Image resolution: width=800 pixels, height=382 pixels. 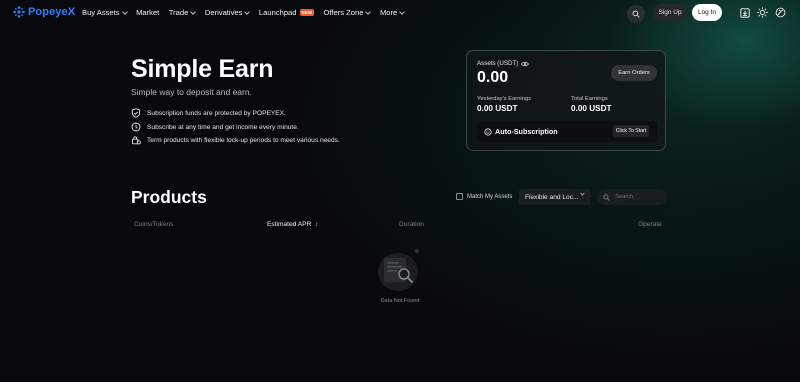 What do you see at coordinates (317, 225) in the screenshot?
I see `sort-icon: ↕` at bounding box center [317, 225].